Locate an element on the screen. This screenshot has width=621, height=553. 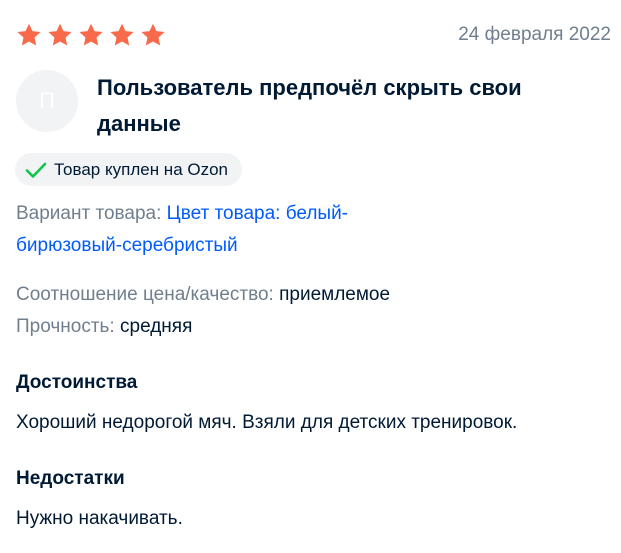
attribute-value: приемлемое is located at coordinates (335, 294).